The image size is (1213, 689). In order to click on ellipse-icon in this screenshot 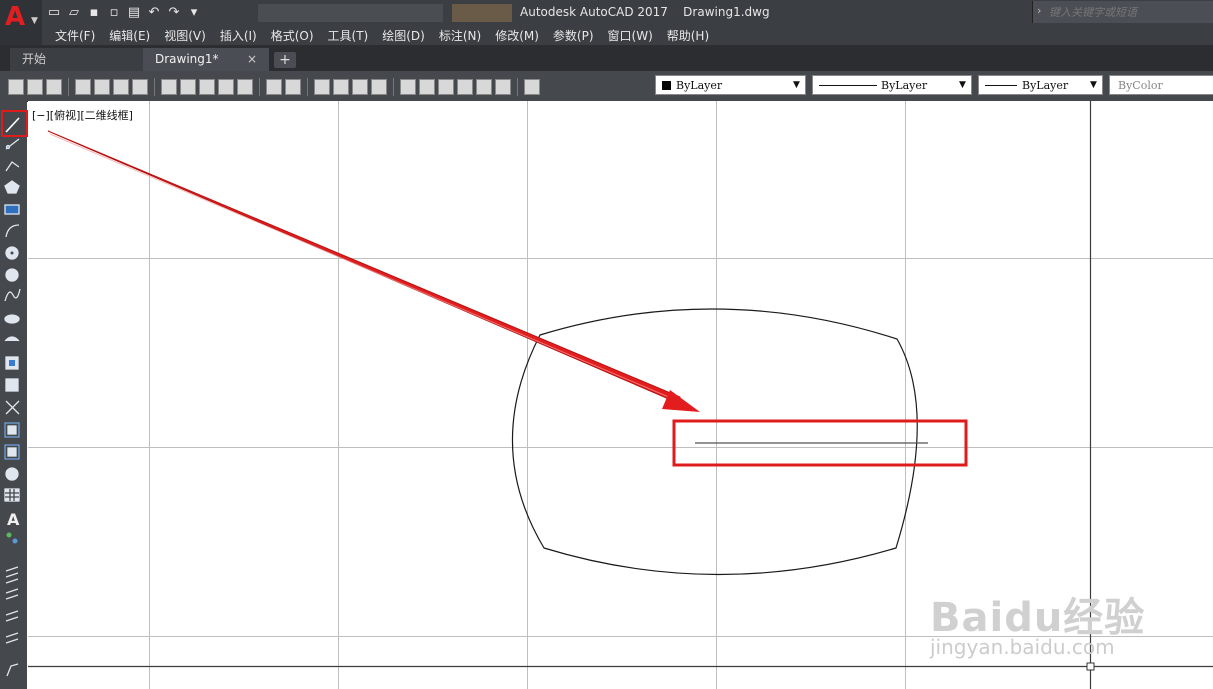, I will do `click(12, 319)`.